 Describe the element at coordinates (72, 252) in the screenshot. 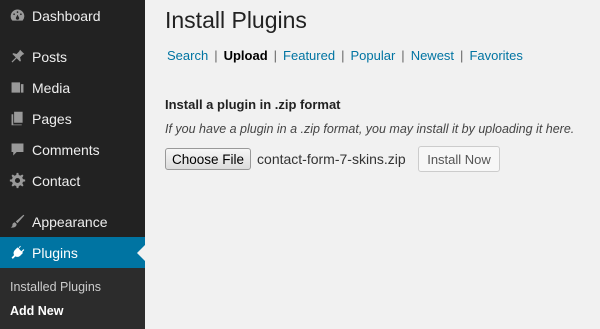

I see `sidebar-item-plugins: Plugins` at that location.